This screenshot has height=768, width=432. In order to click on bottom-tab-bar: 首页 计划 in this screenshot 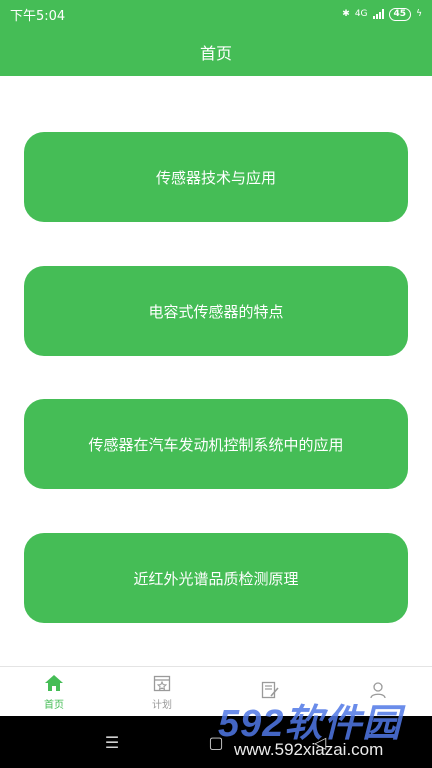, I will do `click(216, 691)`.